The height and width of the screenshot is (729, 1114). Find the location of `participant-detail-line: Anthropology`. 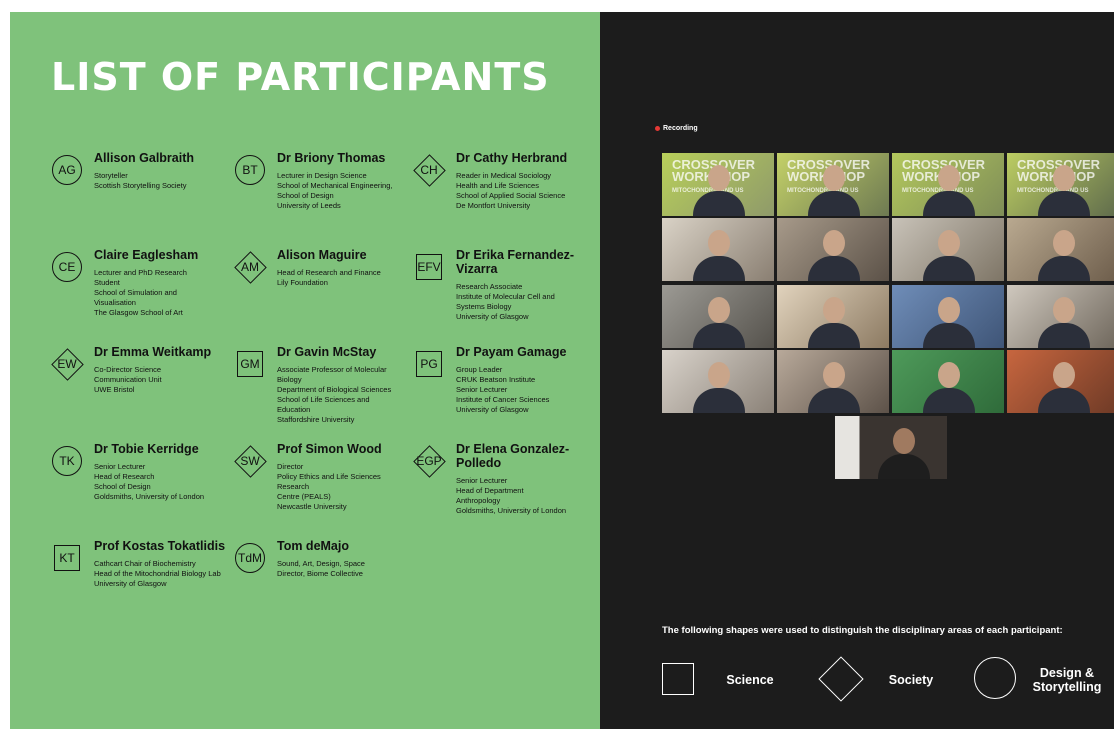

participant-detail-line: Anthropology is located at coordinates (478, 500).